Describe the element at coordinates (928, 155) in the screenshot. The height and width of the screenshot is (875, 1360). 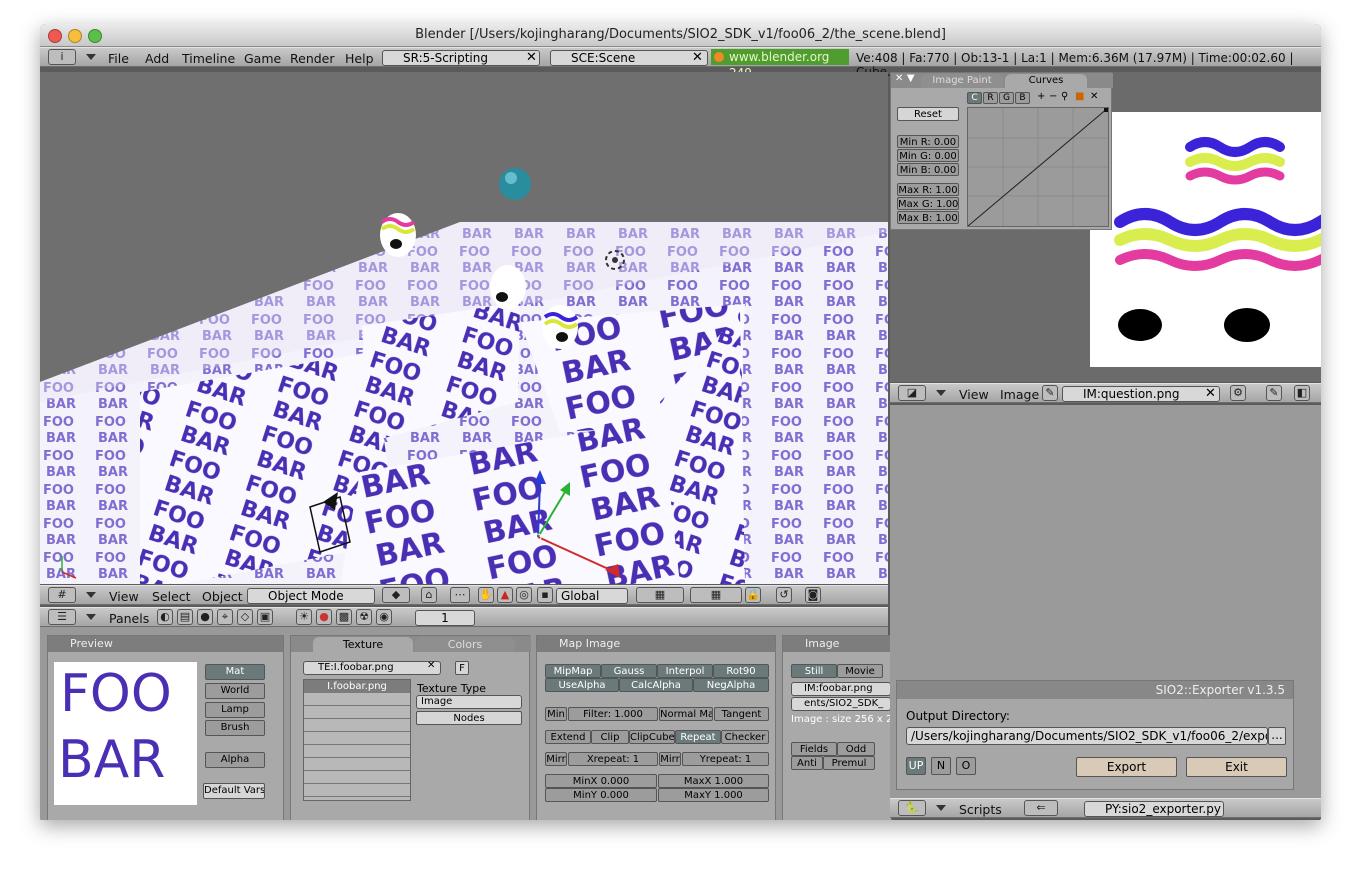
I see `min-g-field: Min G: 0.00` at that location.